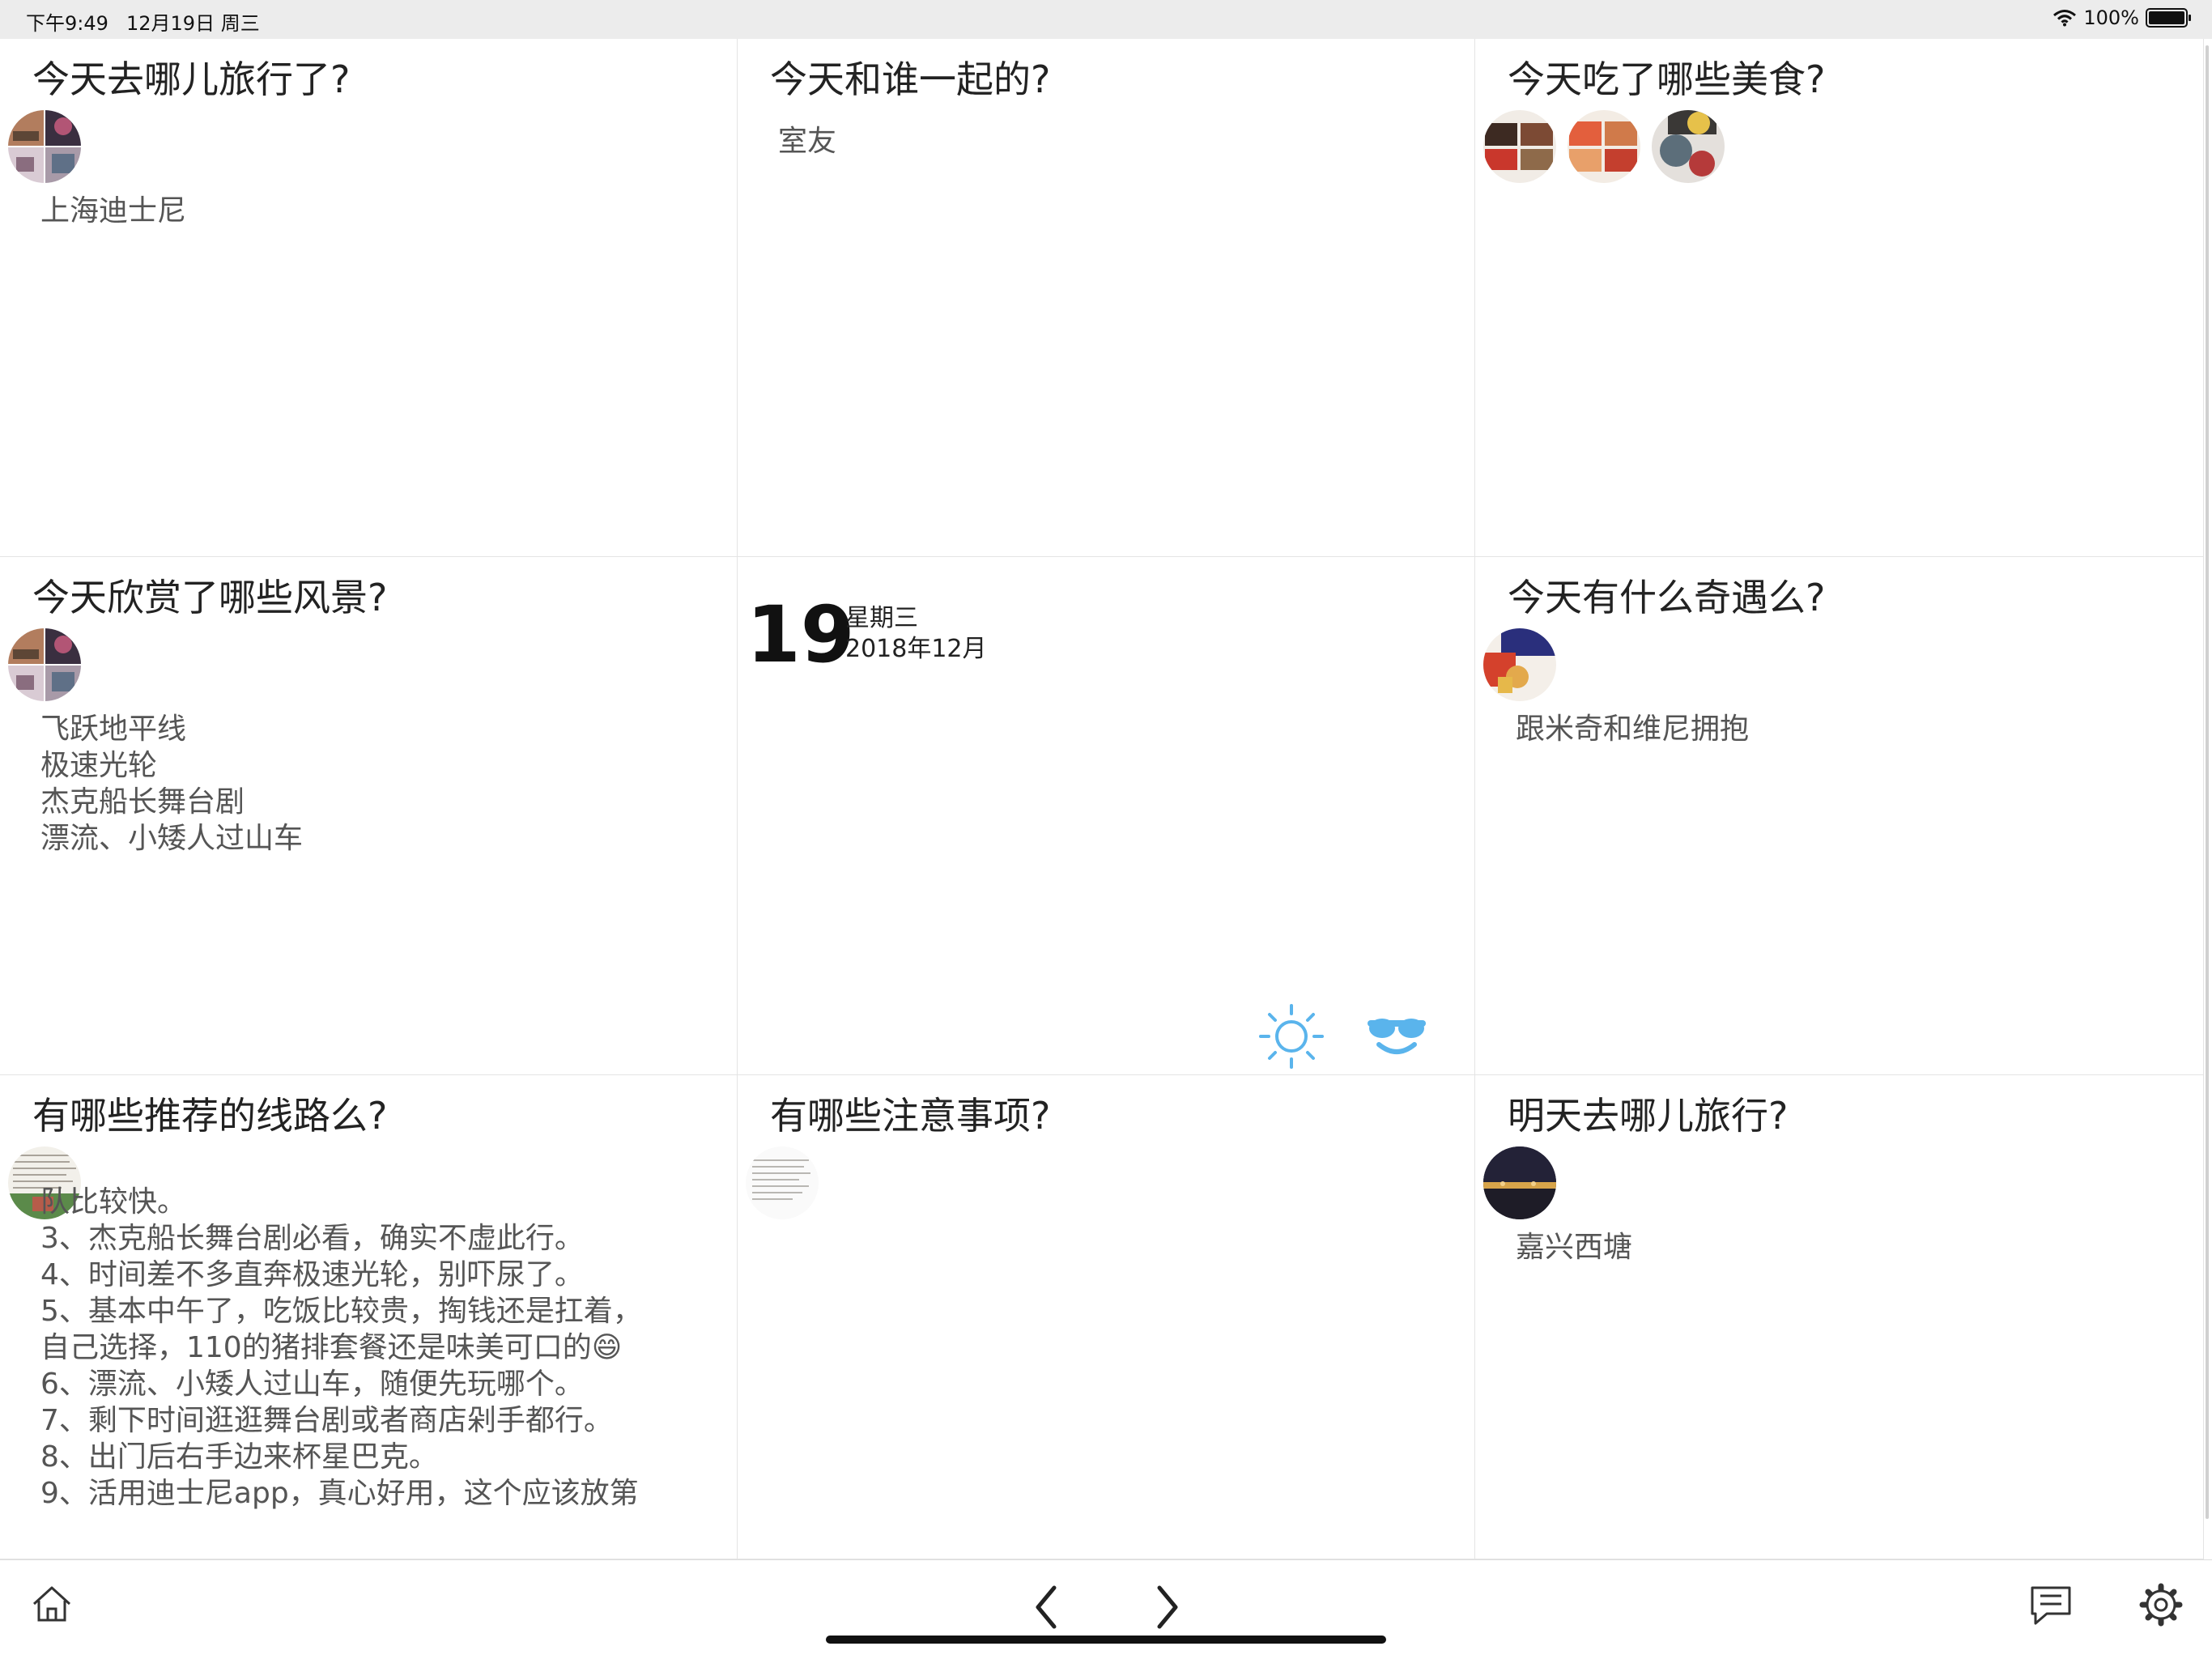  I want to click on card-question: 有哪些注意事项?, so click(911, 1116).